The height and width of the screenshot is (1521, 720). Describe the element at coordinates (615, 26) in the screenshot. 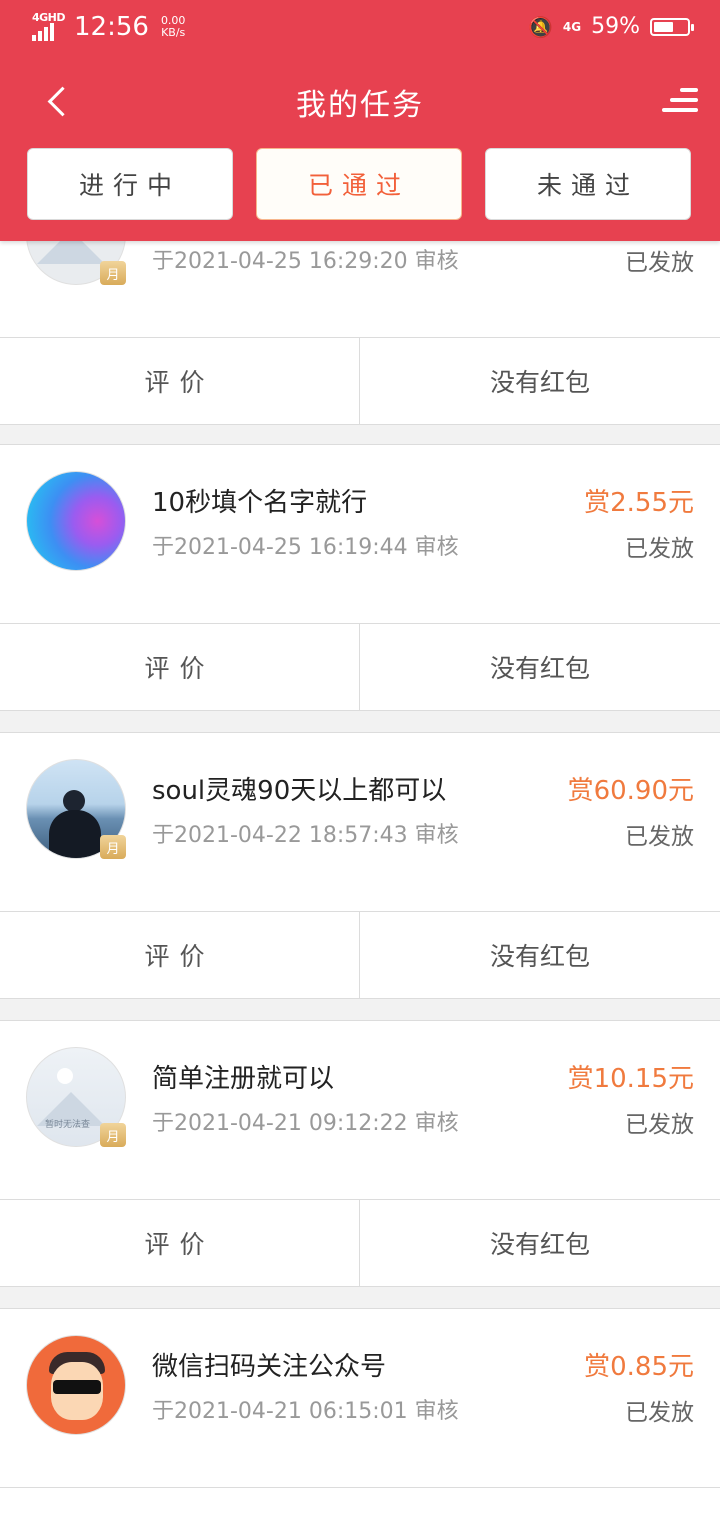

I see `battery-percent: 59%` at that location.